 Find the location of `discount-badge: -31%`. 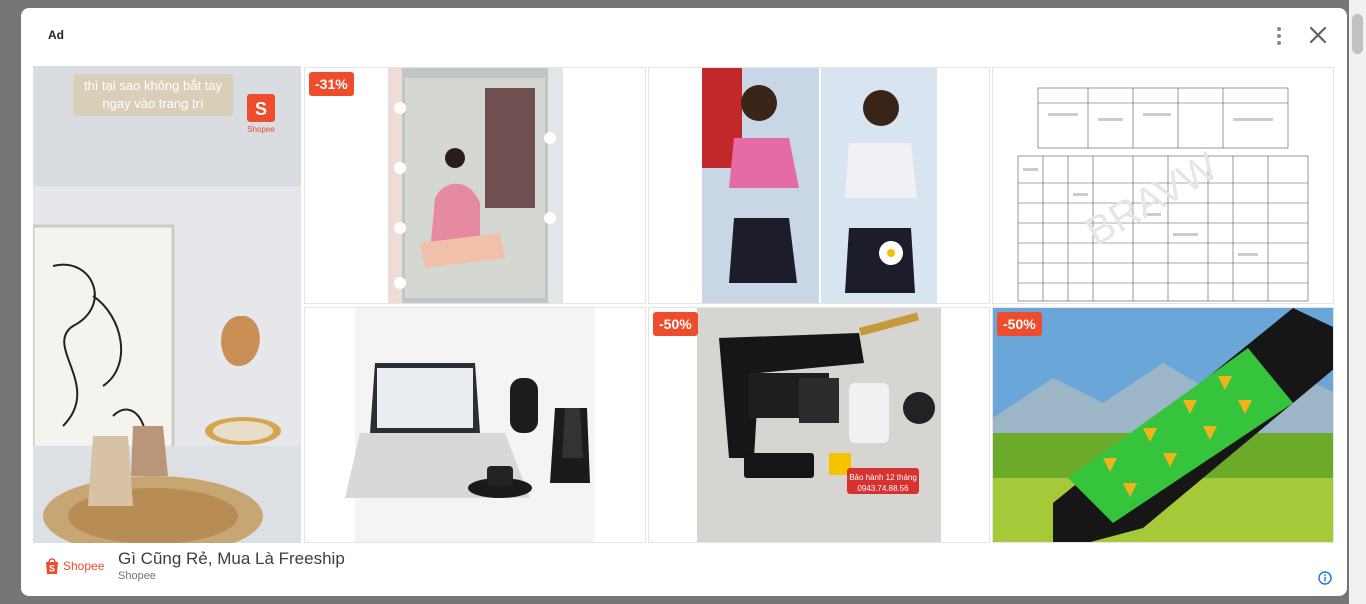

discount-badge: -31% is located at coordinates (331, 84).